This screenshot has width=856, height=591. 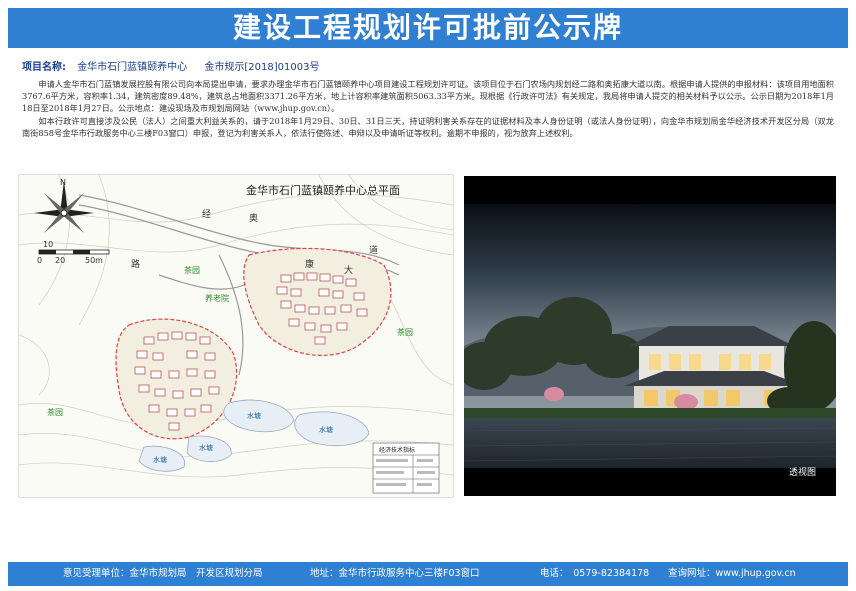 I want to click on pond-label-3: 水塘, so click(x=160, y=459).